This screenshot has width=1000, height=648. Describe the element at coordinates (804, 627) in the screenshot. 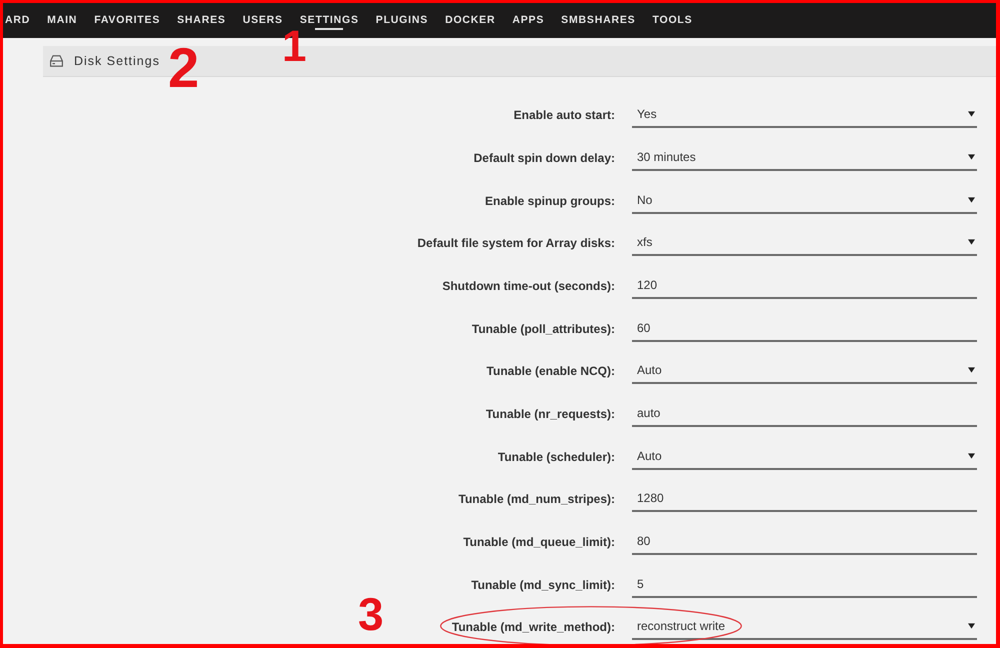

I see `dropdown: reconstruct write` at that location.